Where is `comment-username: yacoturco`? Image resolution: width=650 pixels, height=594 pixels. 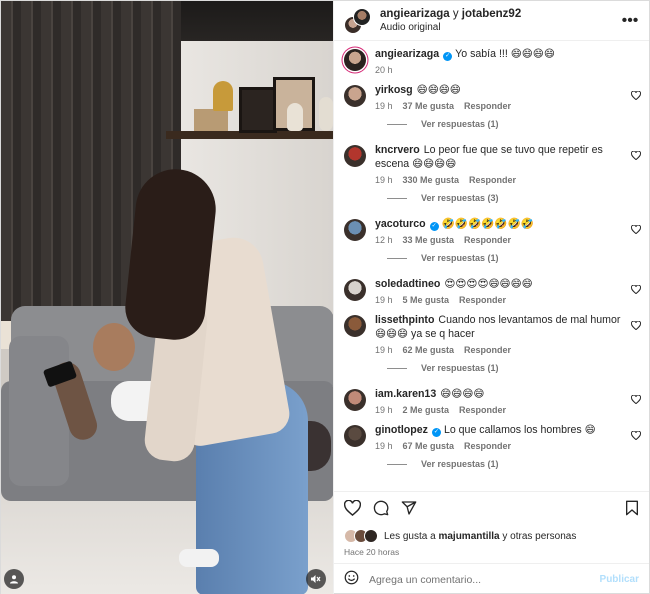
comment-username: yacoturco is located at coordinates (400, 224).